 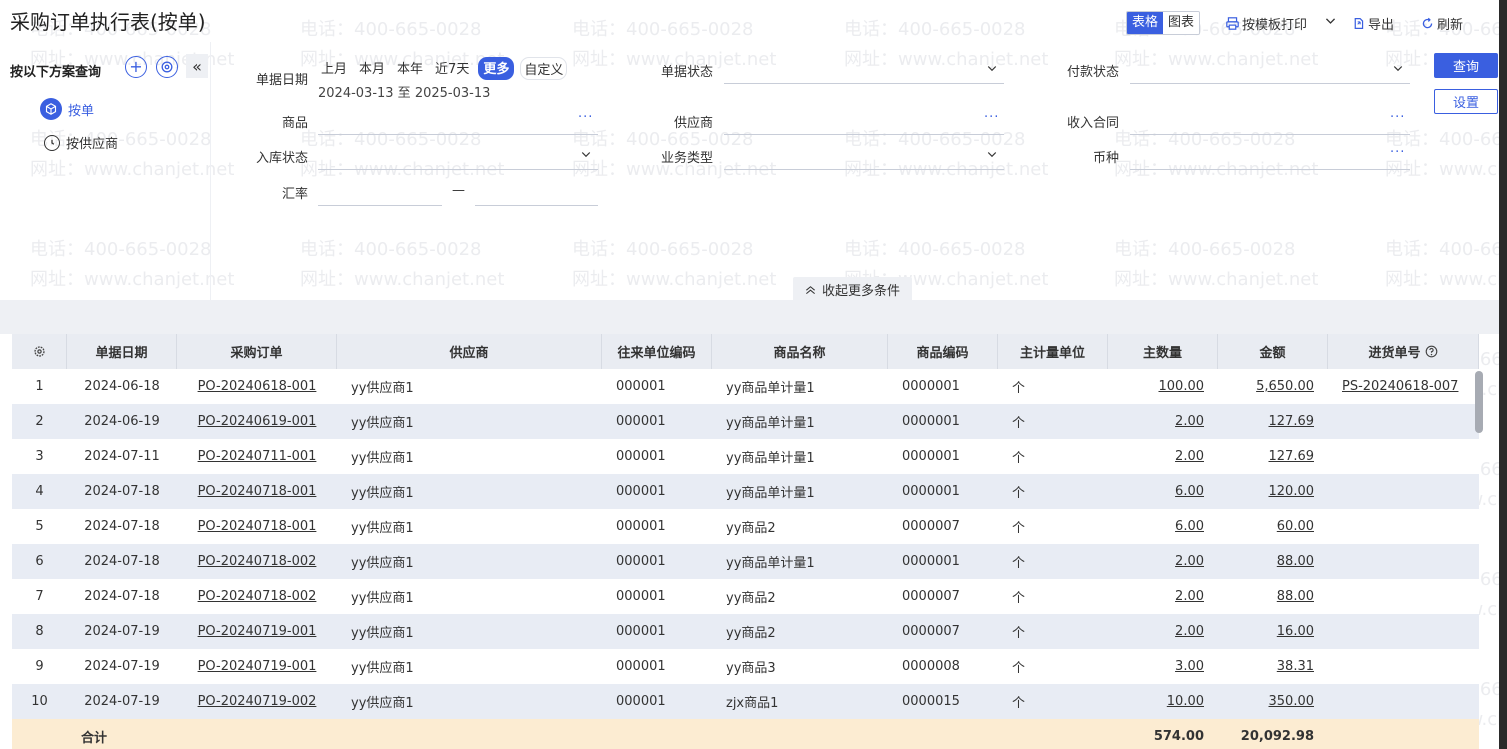 What do you see at coordinates (257, 351) in the screenshot?
I see `col-order: 采购订单` at bounding box center [257, 351].